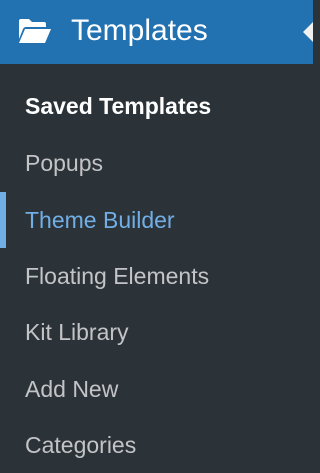 This screenshot has width=320, height=473. What do you see at coordinates (156, 389) in the screenshot?
I see `submenu-item-add-new: Add New` at bounding box center [156, 389].